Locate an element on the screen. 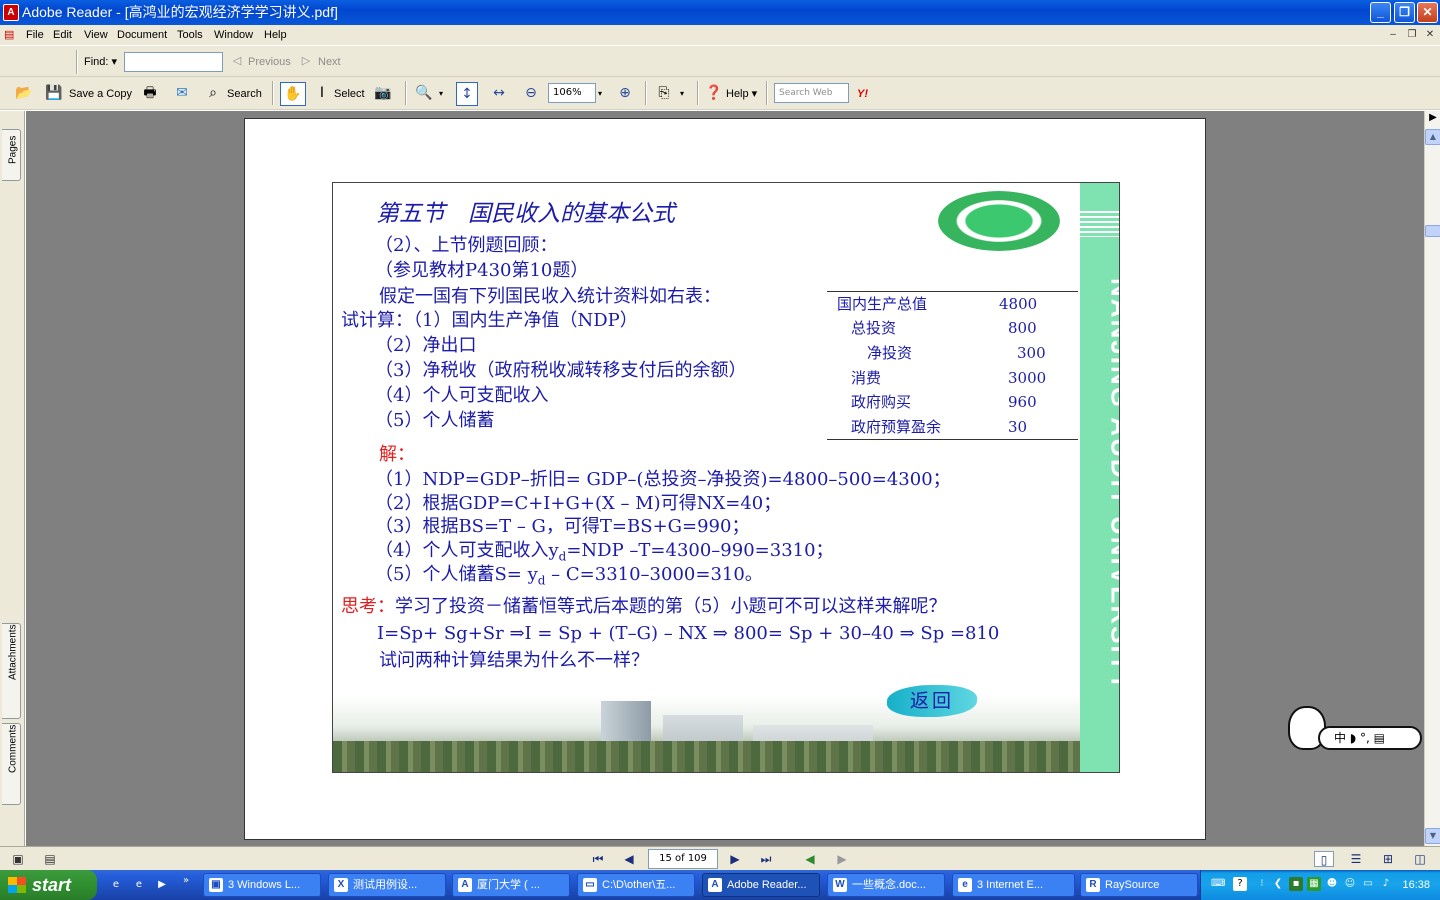 Image resolution: width=1440 pixels, height=900 pixels. zoom-out-icon: ⊖ is located at coordinates (531, 93).